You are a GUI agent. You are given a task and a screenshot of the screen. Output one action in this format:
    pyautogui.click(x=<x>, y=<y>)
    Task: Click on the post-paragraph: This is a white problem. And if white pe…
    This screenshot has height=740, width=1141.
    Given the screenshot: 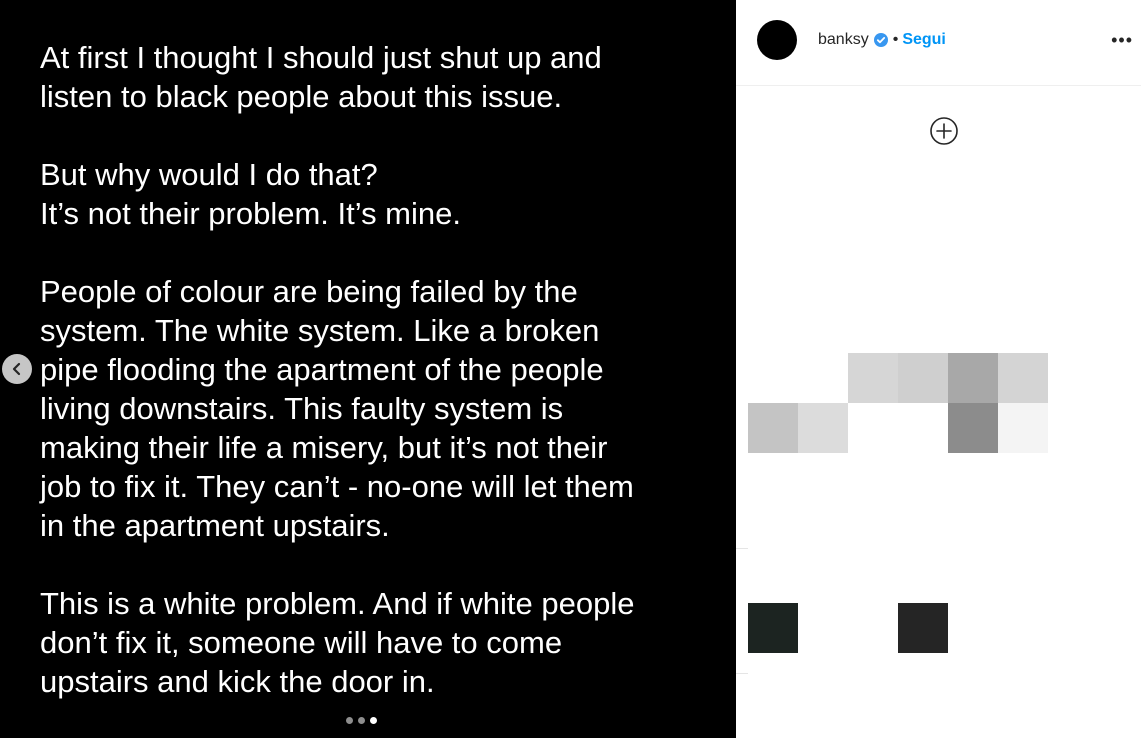 What is the action you would take?
    pyautogui.click(x=337, y=642)
    